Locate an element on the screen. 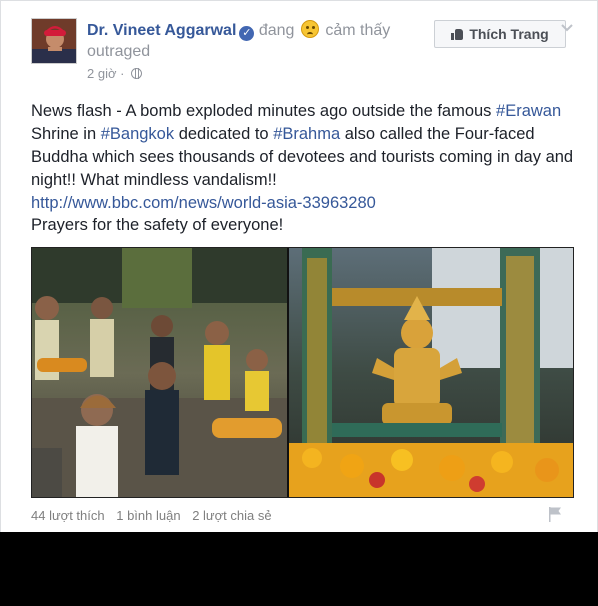 The height and width of the screenshot is (606, 598). post-text-part: dedicated to is located at coordinates (224, 134).